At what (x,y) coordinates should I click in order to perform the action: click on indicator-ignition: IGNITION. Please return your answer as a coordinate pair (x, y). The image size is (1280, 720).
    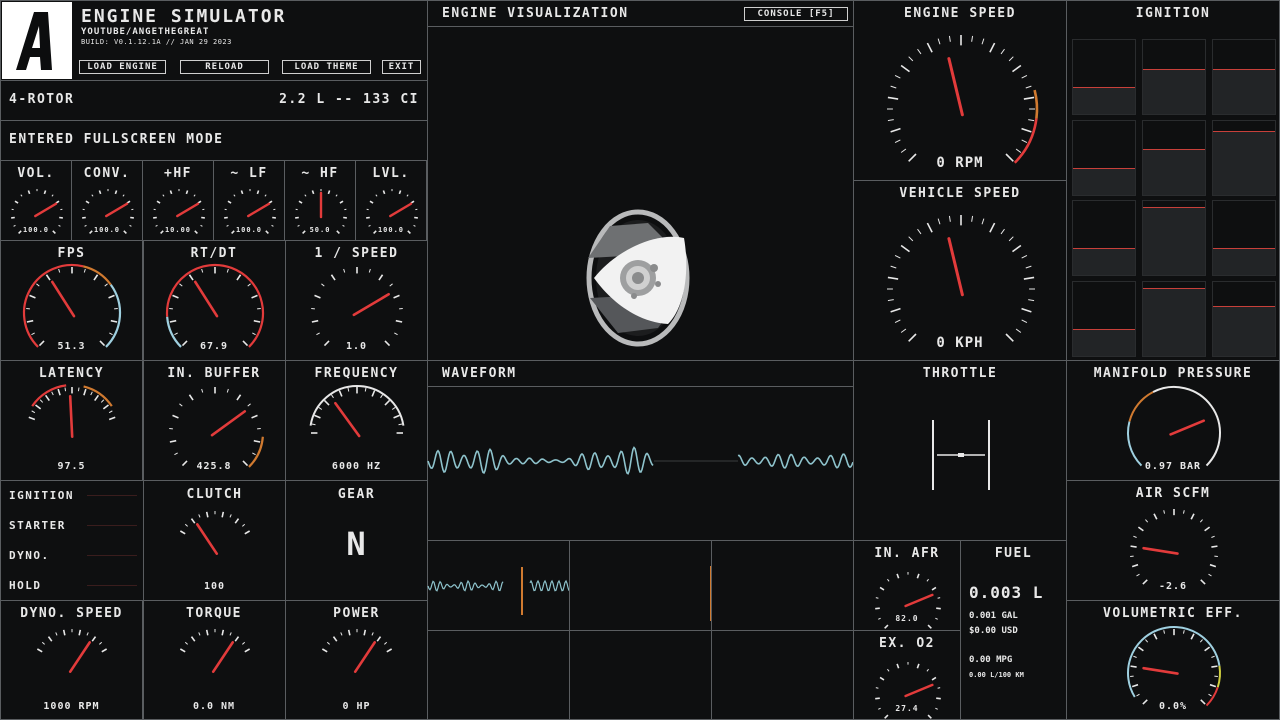
    Looking at the image, I should click on (41, 495).